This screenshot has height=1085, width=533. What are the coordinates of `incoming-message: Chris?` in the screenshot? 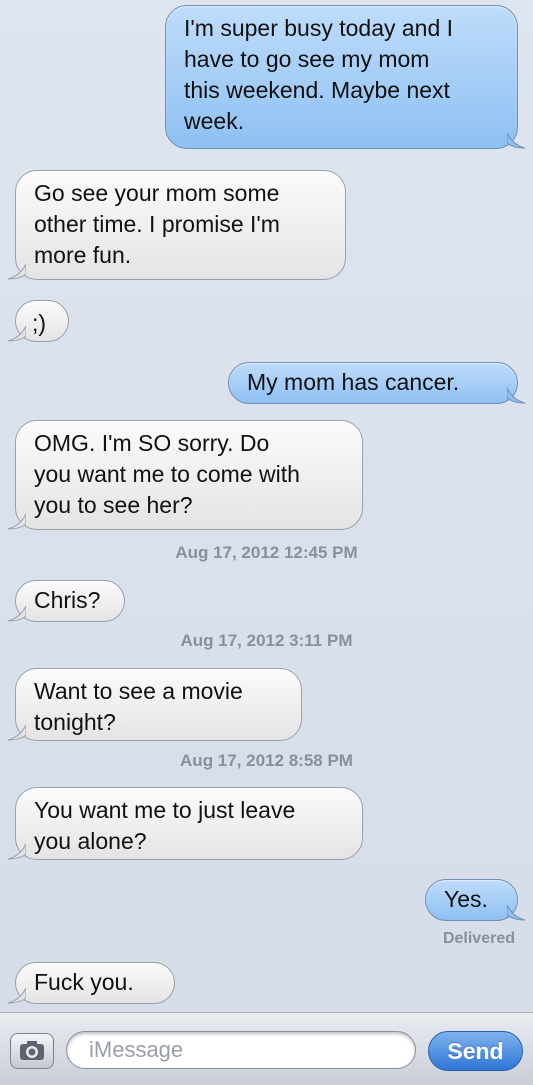 It's located at (66, 601).